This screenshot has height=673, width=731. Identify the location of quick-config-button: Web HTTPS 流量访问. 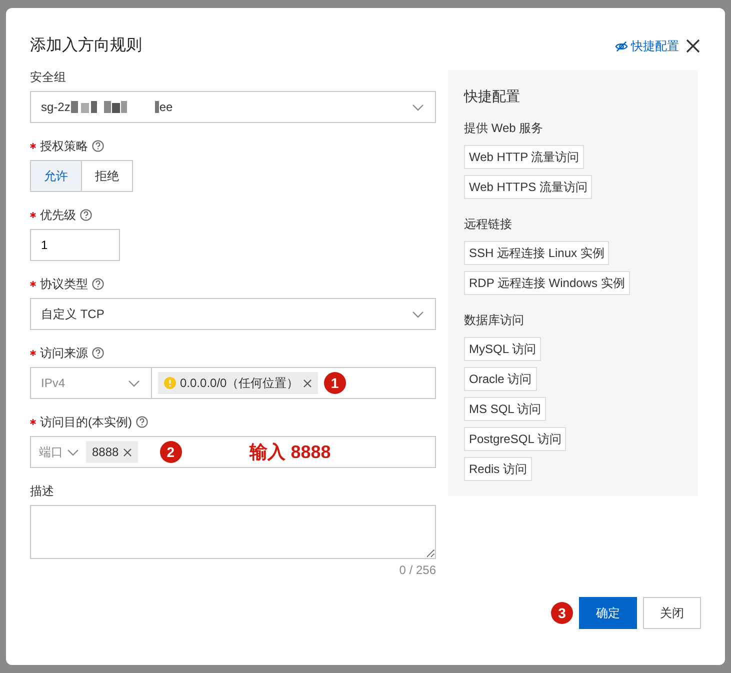
(528, 187).